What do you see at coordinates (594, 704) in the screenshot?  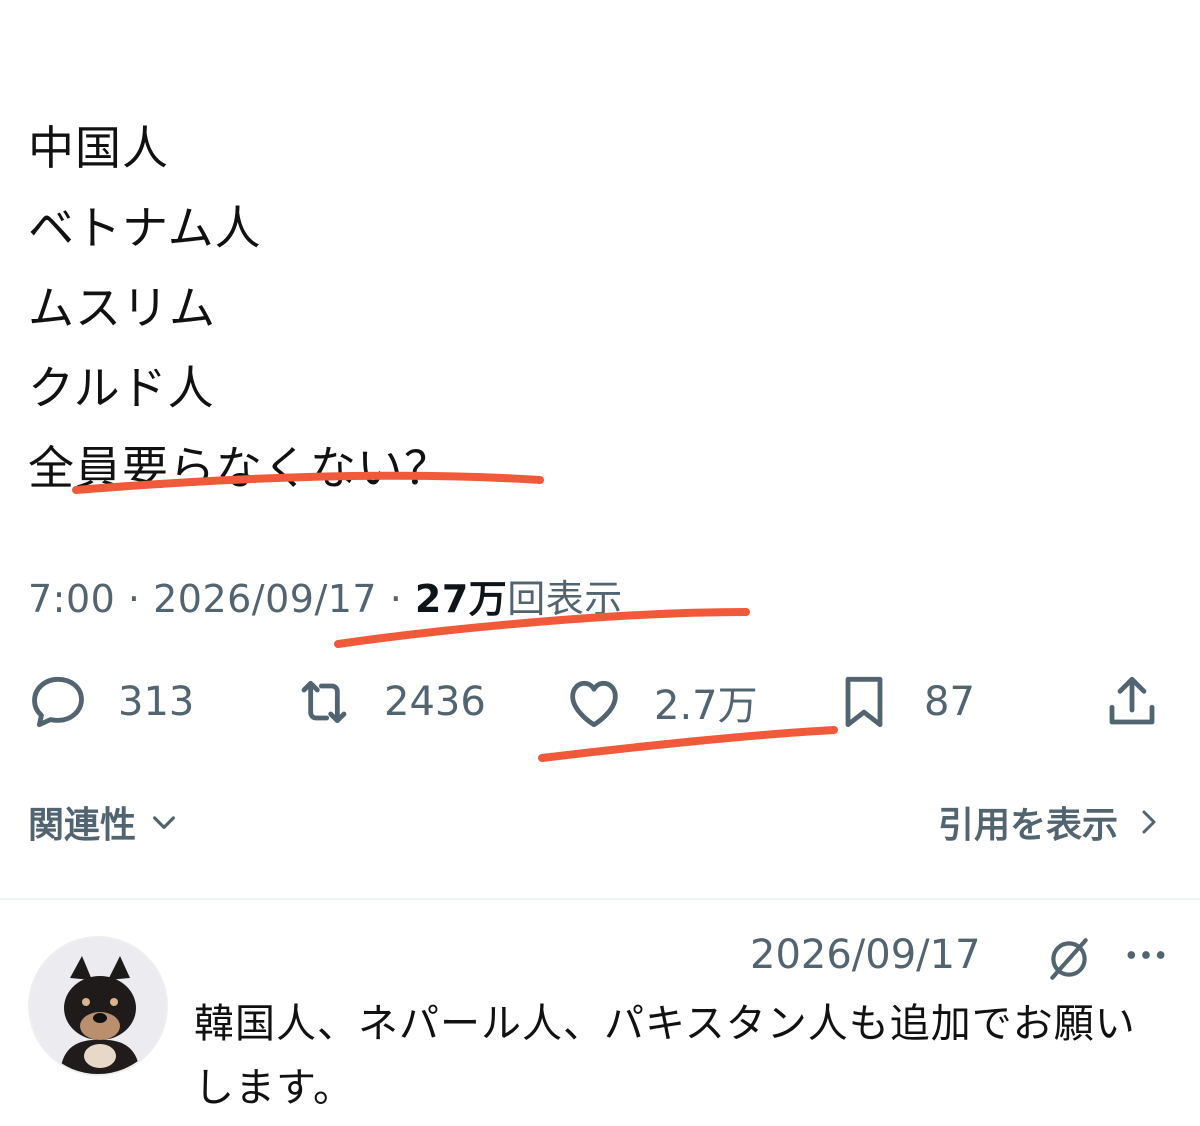 I see `heart-icon` at bounding box center [594, 704].